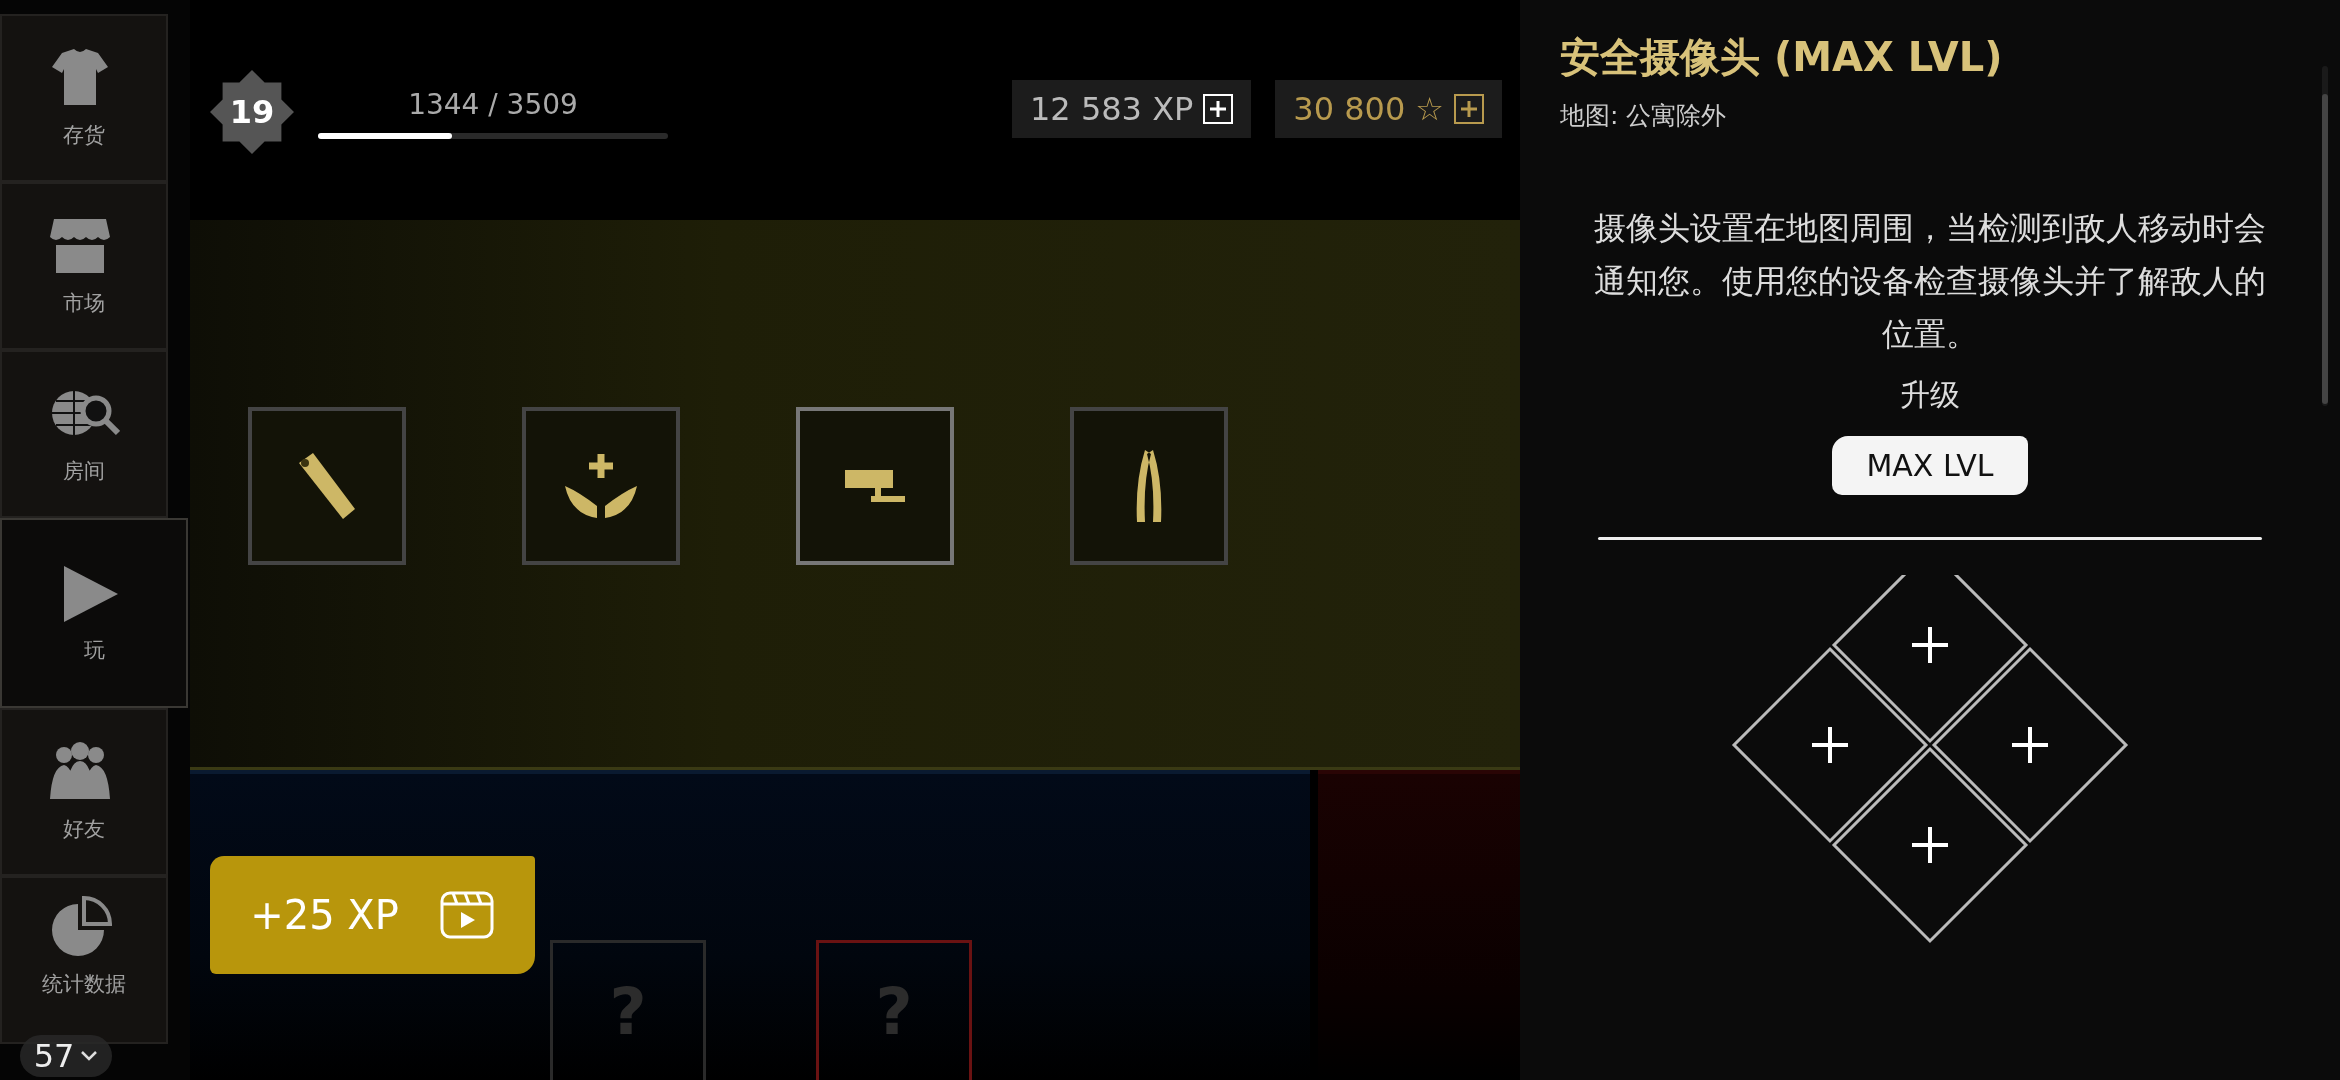 This screenshot has width=2340, height=1080. I want to click on sidebar-item: 玩, so click(94, 613).